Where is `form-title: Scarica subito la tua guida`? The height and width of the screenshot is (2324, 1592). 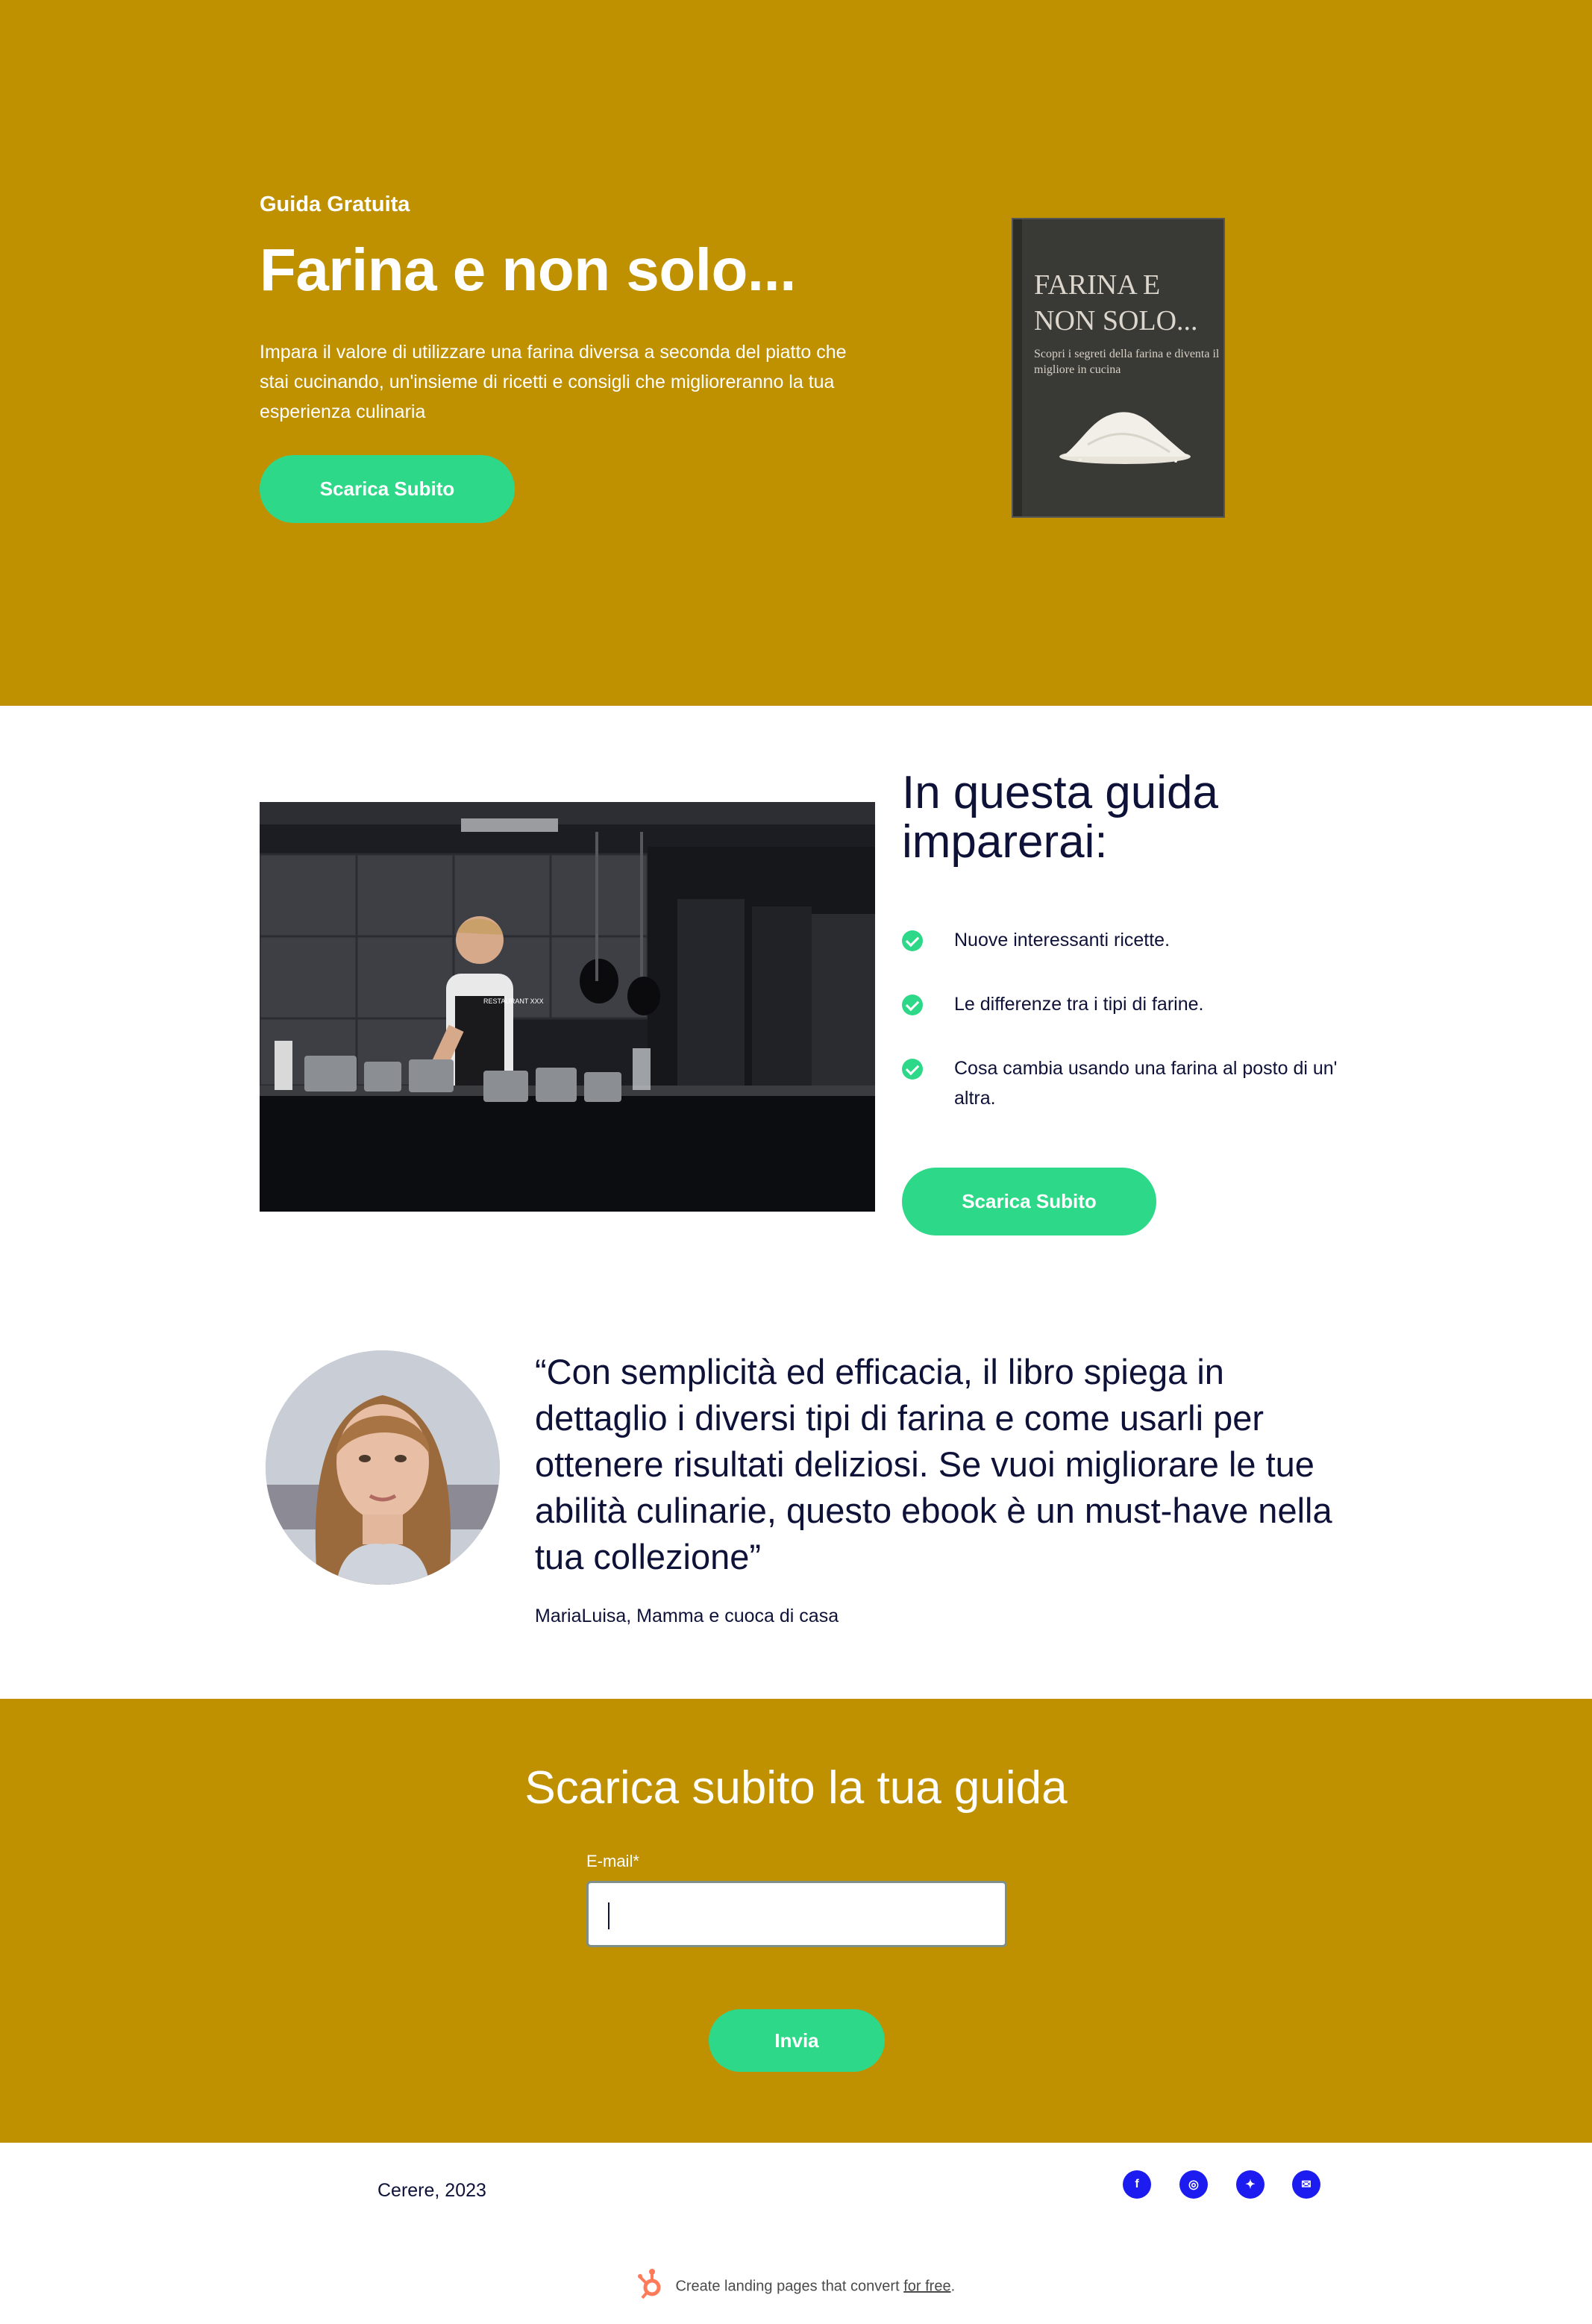
form-title: Scarica subito la tua guida is located at coordinates (796, 1788).